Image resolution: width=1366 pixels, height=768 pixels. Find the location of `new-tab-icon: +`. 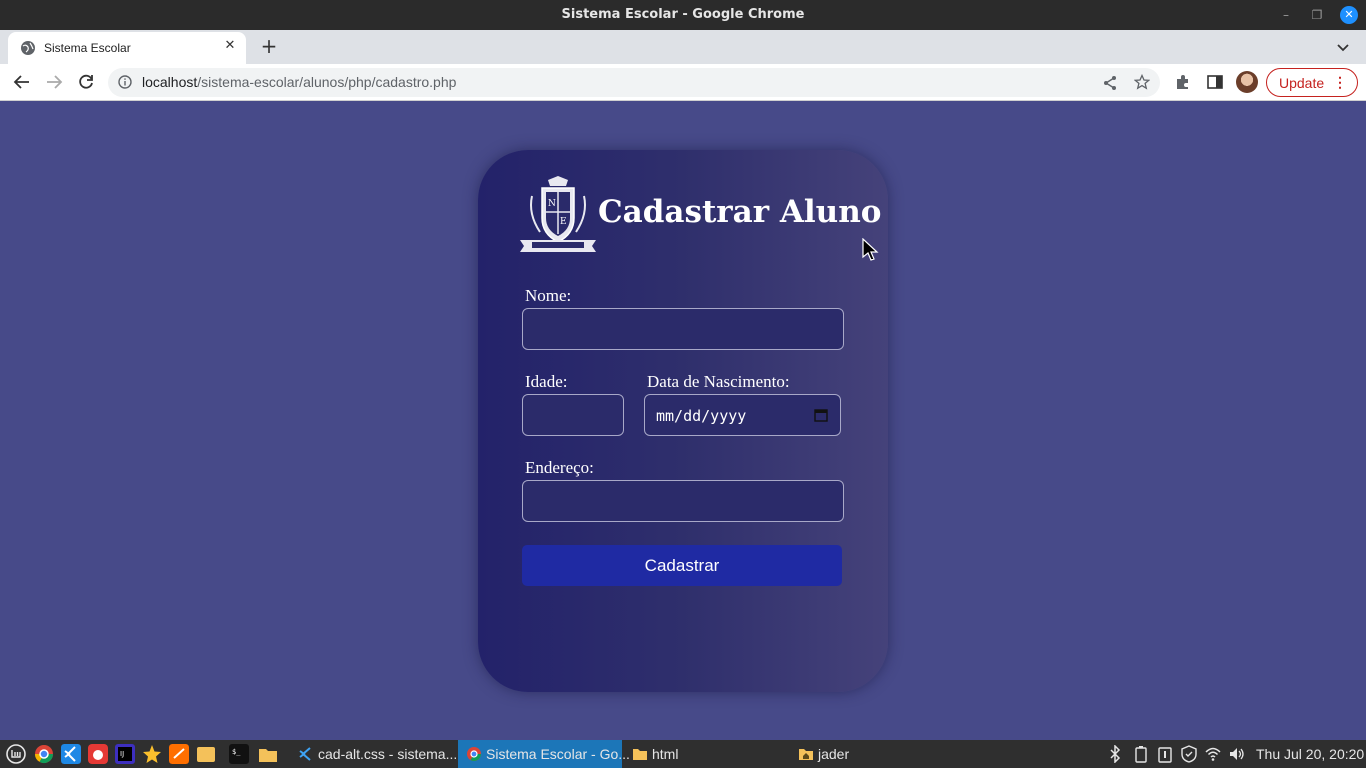

new-tab-icon: + is located at coordinates (269, 47).